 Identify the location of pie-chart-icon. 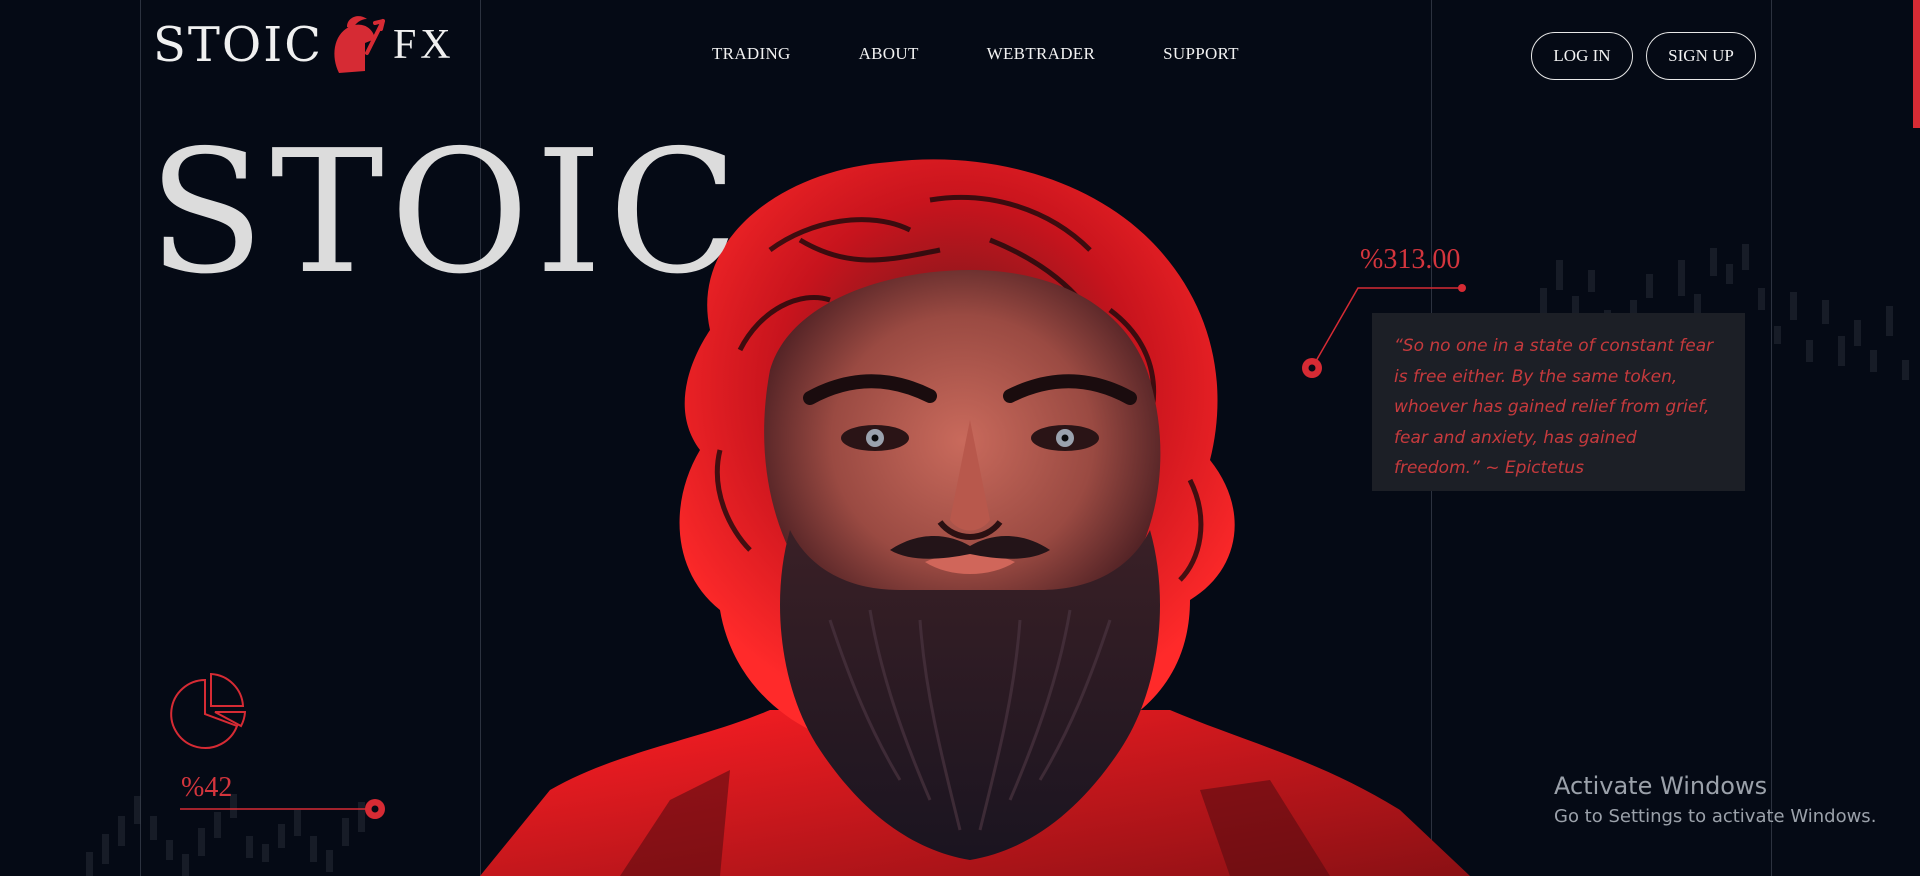
(208, 710).